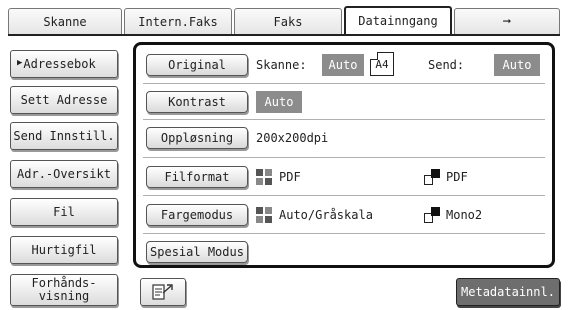  I want to click on contrast-value: Auto, so click(279, 102).